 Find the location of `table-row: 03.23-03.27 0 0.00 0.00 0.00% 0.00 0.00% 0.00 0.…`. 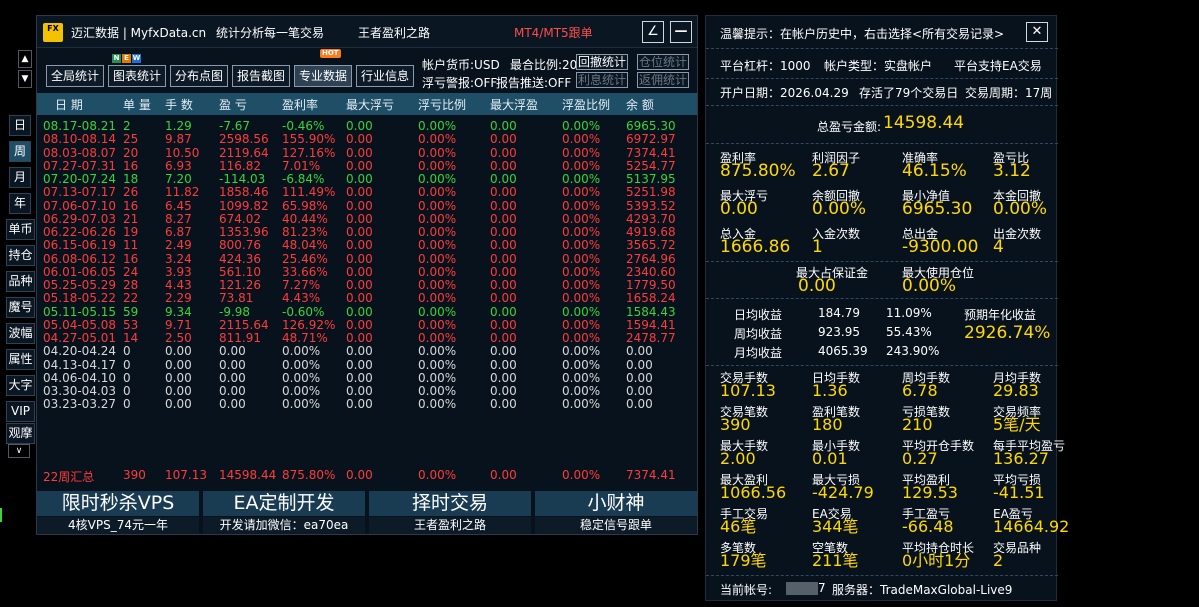

table-row: 03.23-03.27 0 0.00 0.00 0.00% 0.00 0.00% 0.00 0.… is located at coordinates (367, 404).